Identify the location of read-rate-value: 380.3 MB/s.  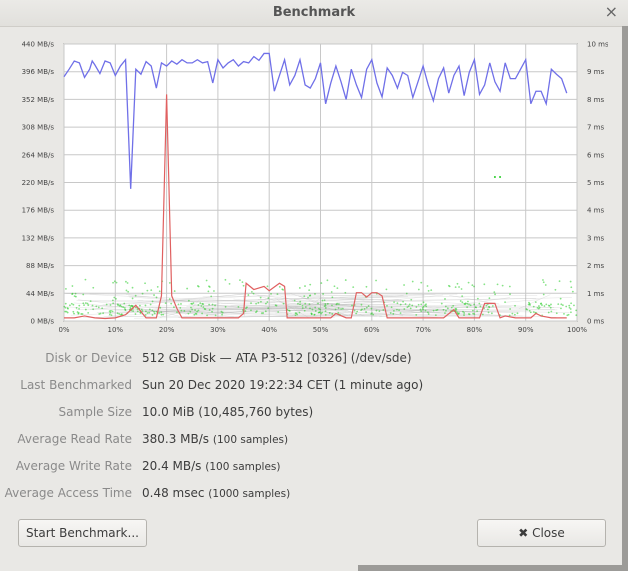
(176, 439).